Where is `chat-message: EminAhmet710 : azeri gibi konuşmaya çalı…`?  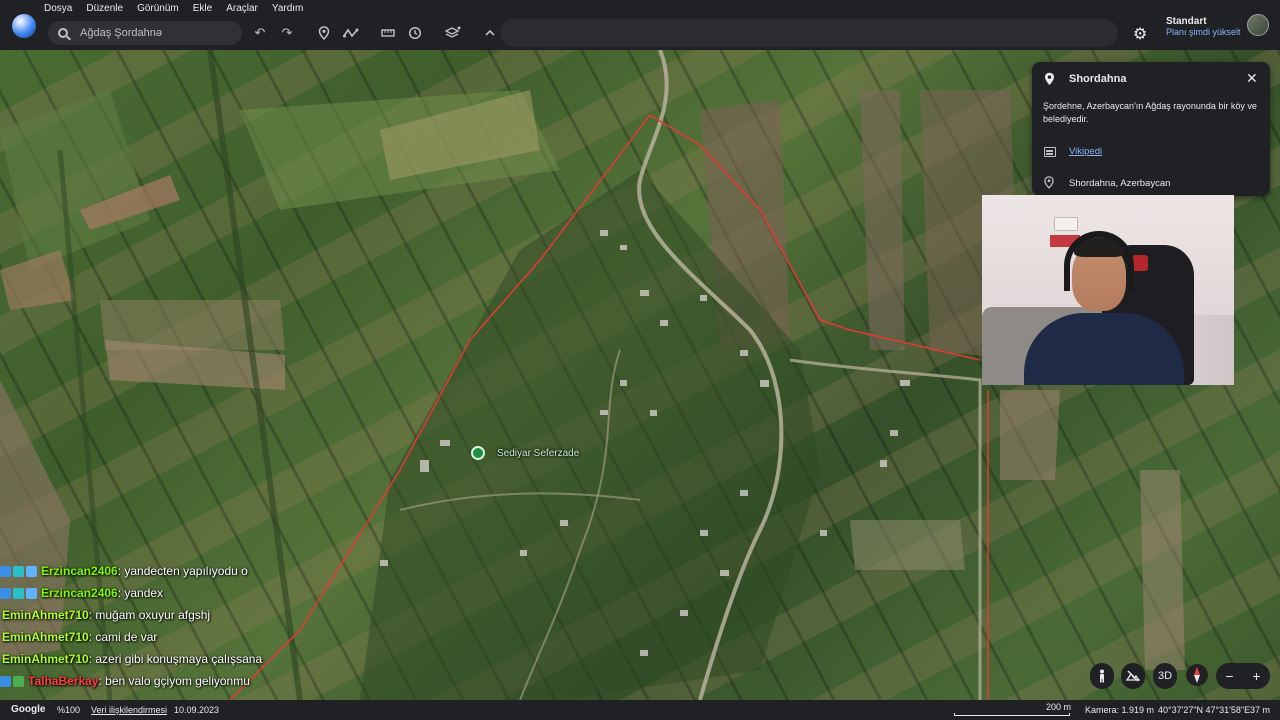
chat-message: EminAhmet710 : azeri gibi konuşmaya çalı… is located at coordinates (165, 659).